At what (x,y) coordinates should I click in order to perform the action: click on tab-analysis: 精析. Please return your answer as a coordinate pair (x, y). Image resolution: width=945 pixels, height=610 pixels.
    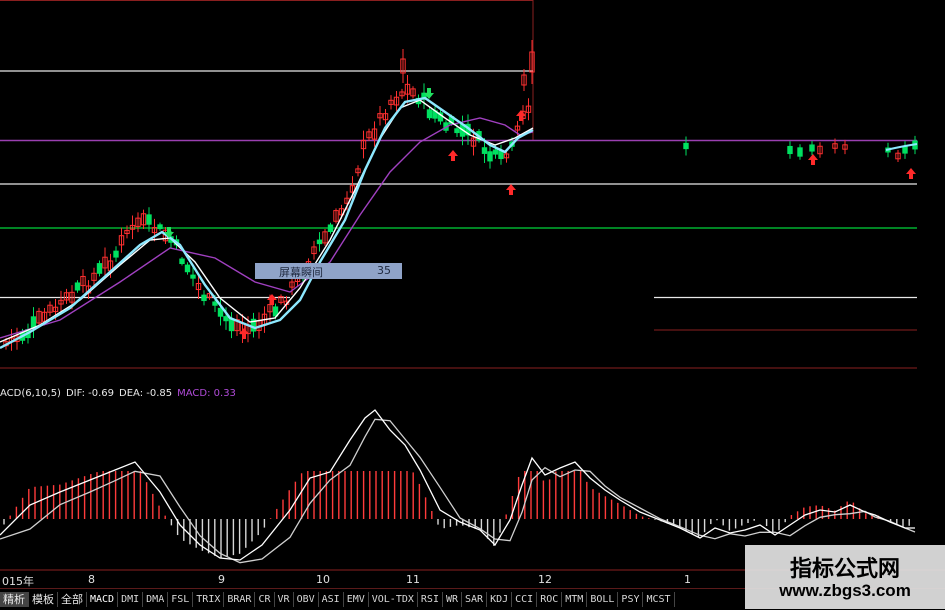
    Looking at the image, I should click on (14, 599).